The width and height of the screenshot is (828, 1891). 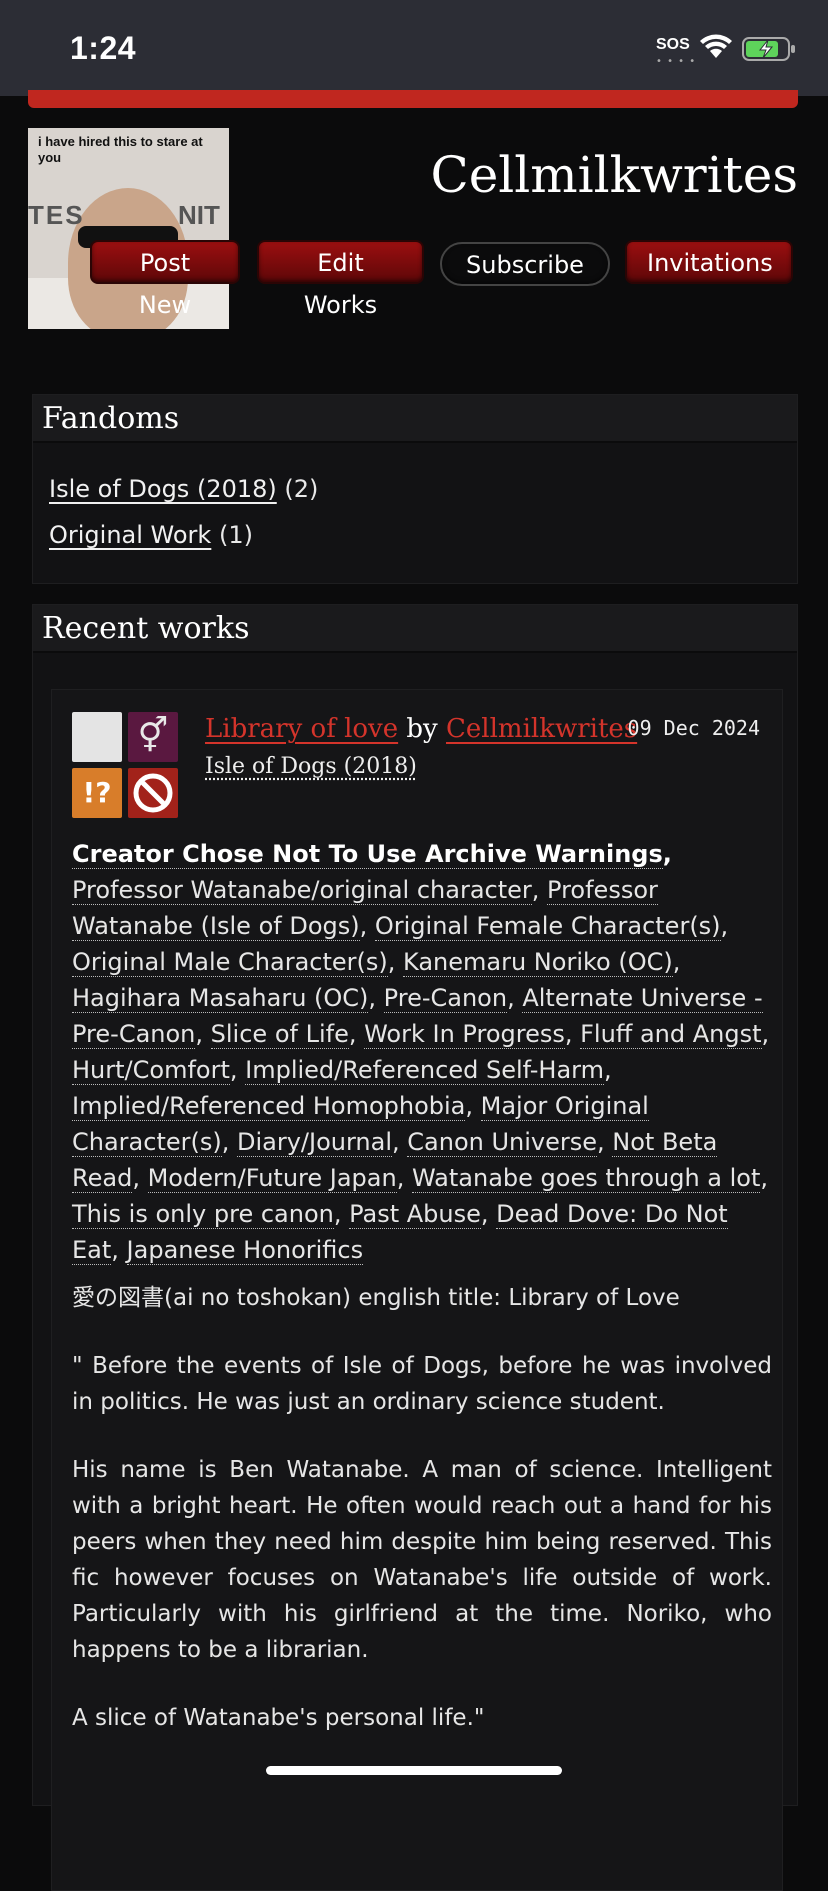 I want to click on tag-link: Original Male Character(s), so click(x=230, y=962).